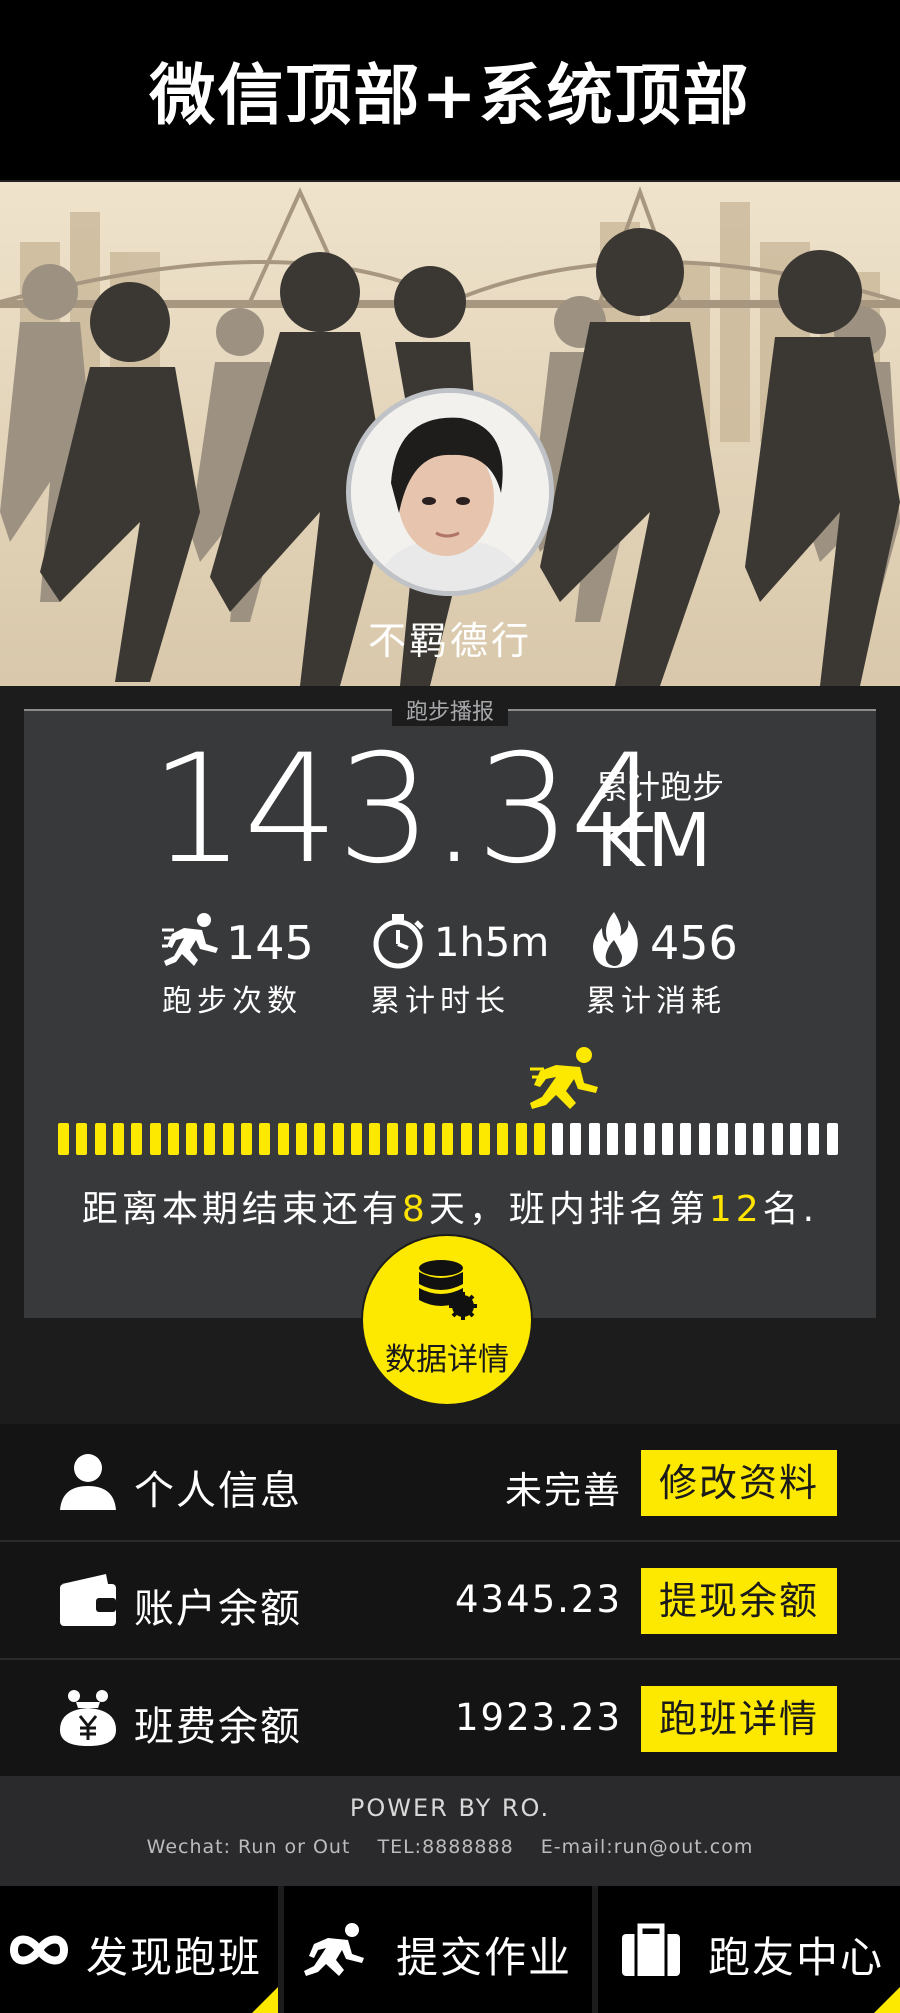 The height and width of the screenshot is (2013, 900). I want to click on page-title: 微信顶部+系统顶部, so click(450, 95).